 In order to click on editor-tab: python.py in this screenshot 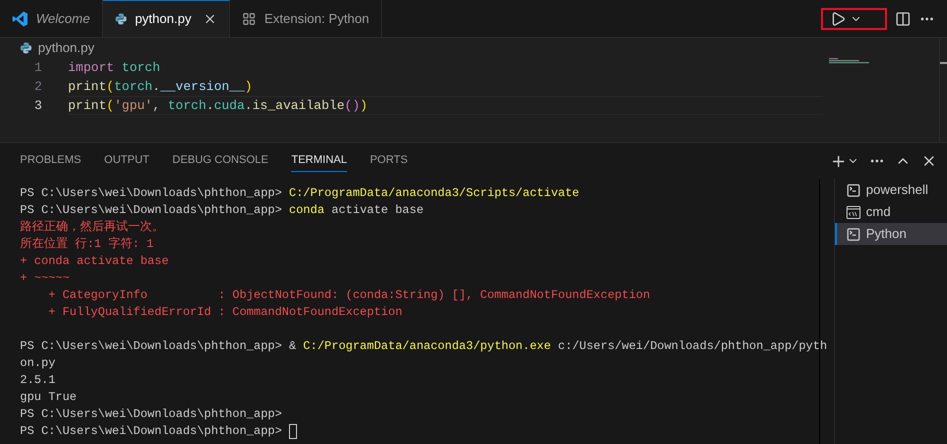, I will do `click(166, 18)`.